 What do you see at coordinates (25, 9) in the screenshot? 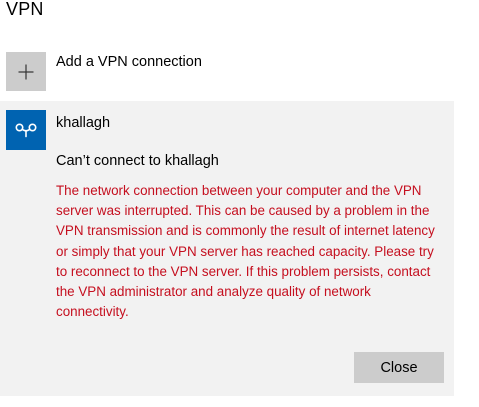
I see `page-title: VPN` at bounding box center [25, 9].